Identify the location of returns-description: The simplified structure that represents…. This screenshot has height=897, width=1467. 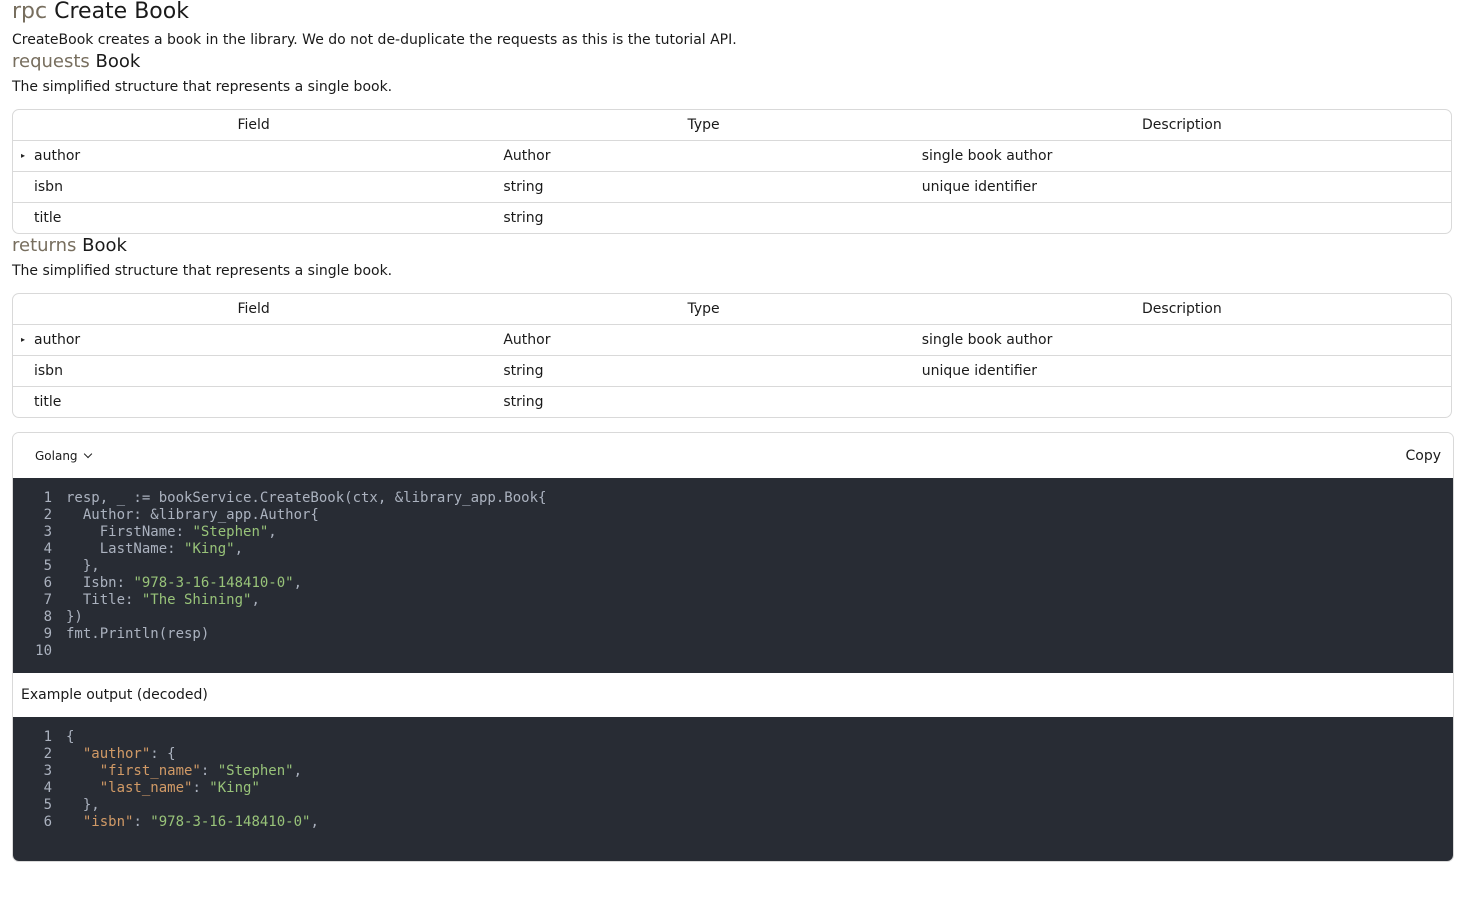
(202, 271).